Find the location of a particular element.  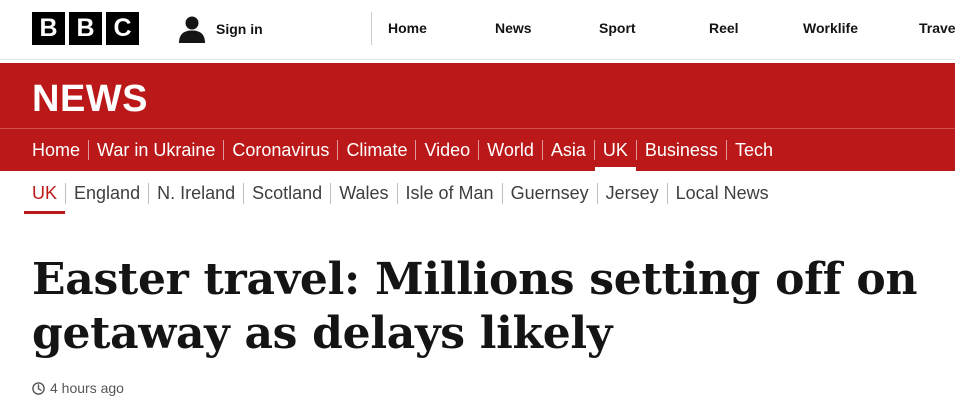

top-nav: Home News Sport Reel Worklife Travel is located at coordinates (663, 28).